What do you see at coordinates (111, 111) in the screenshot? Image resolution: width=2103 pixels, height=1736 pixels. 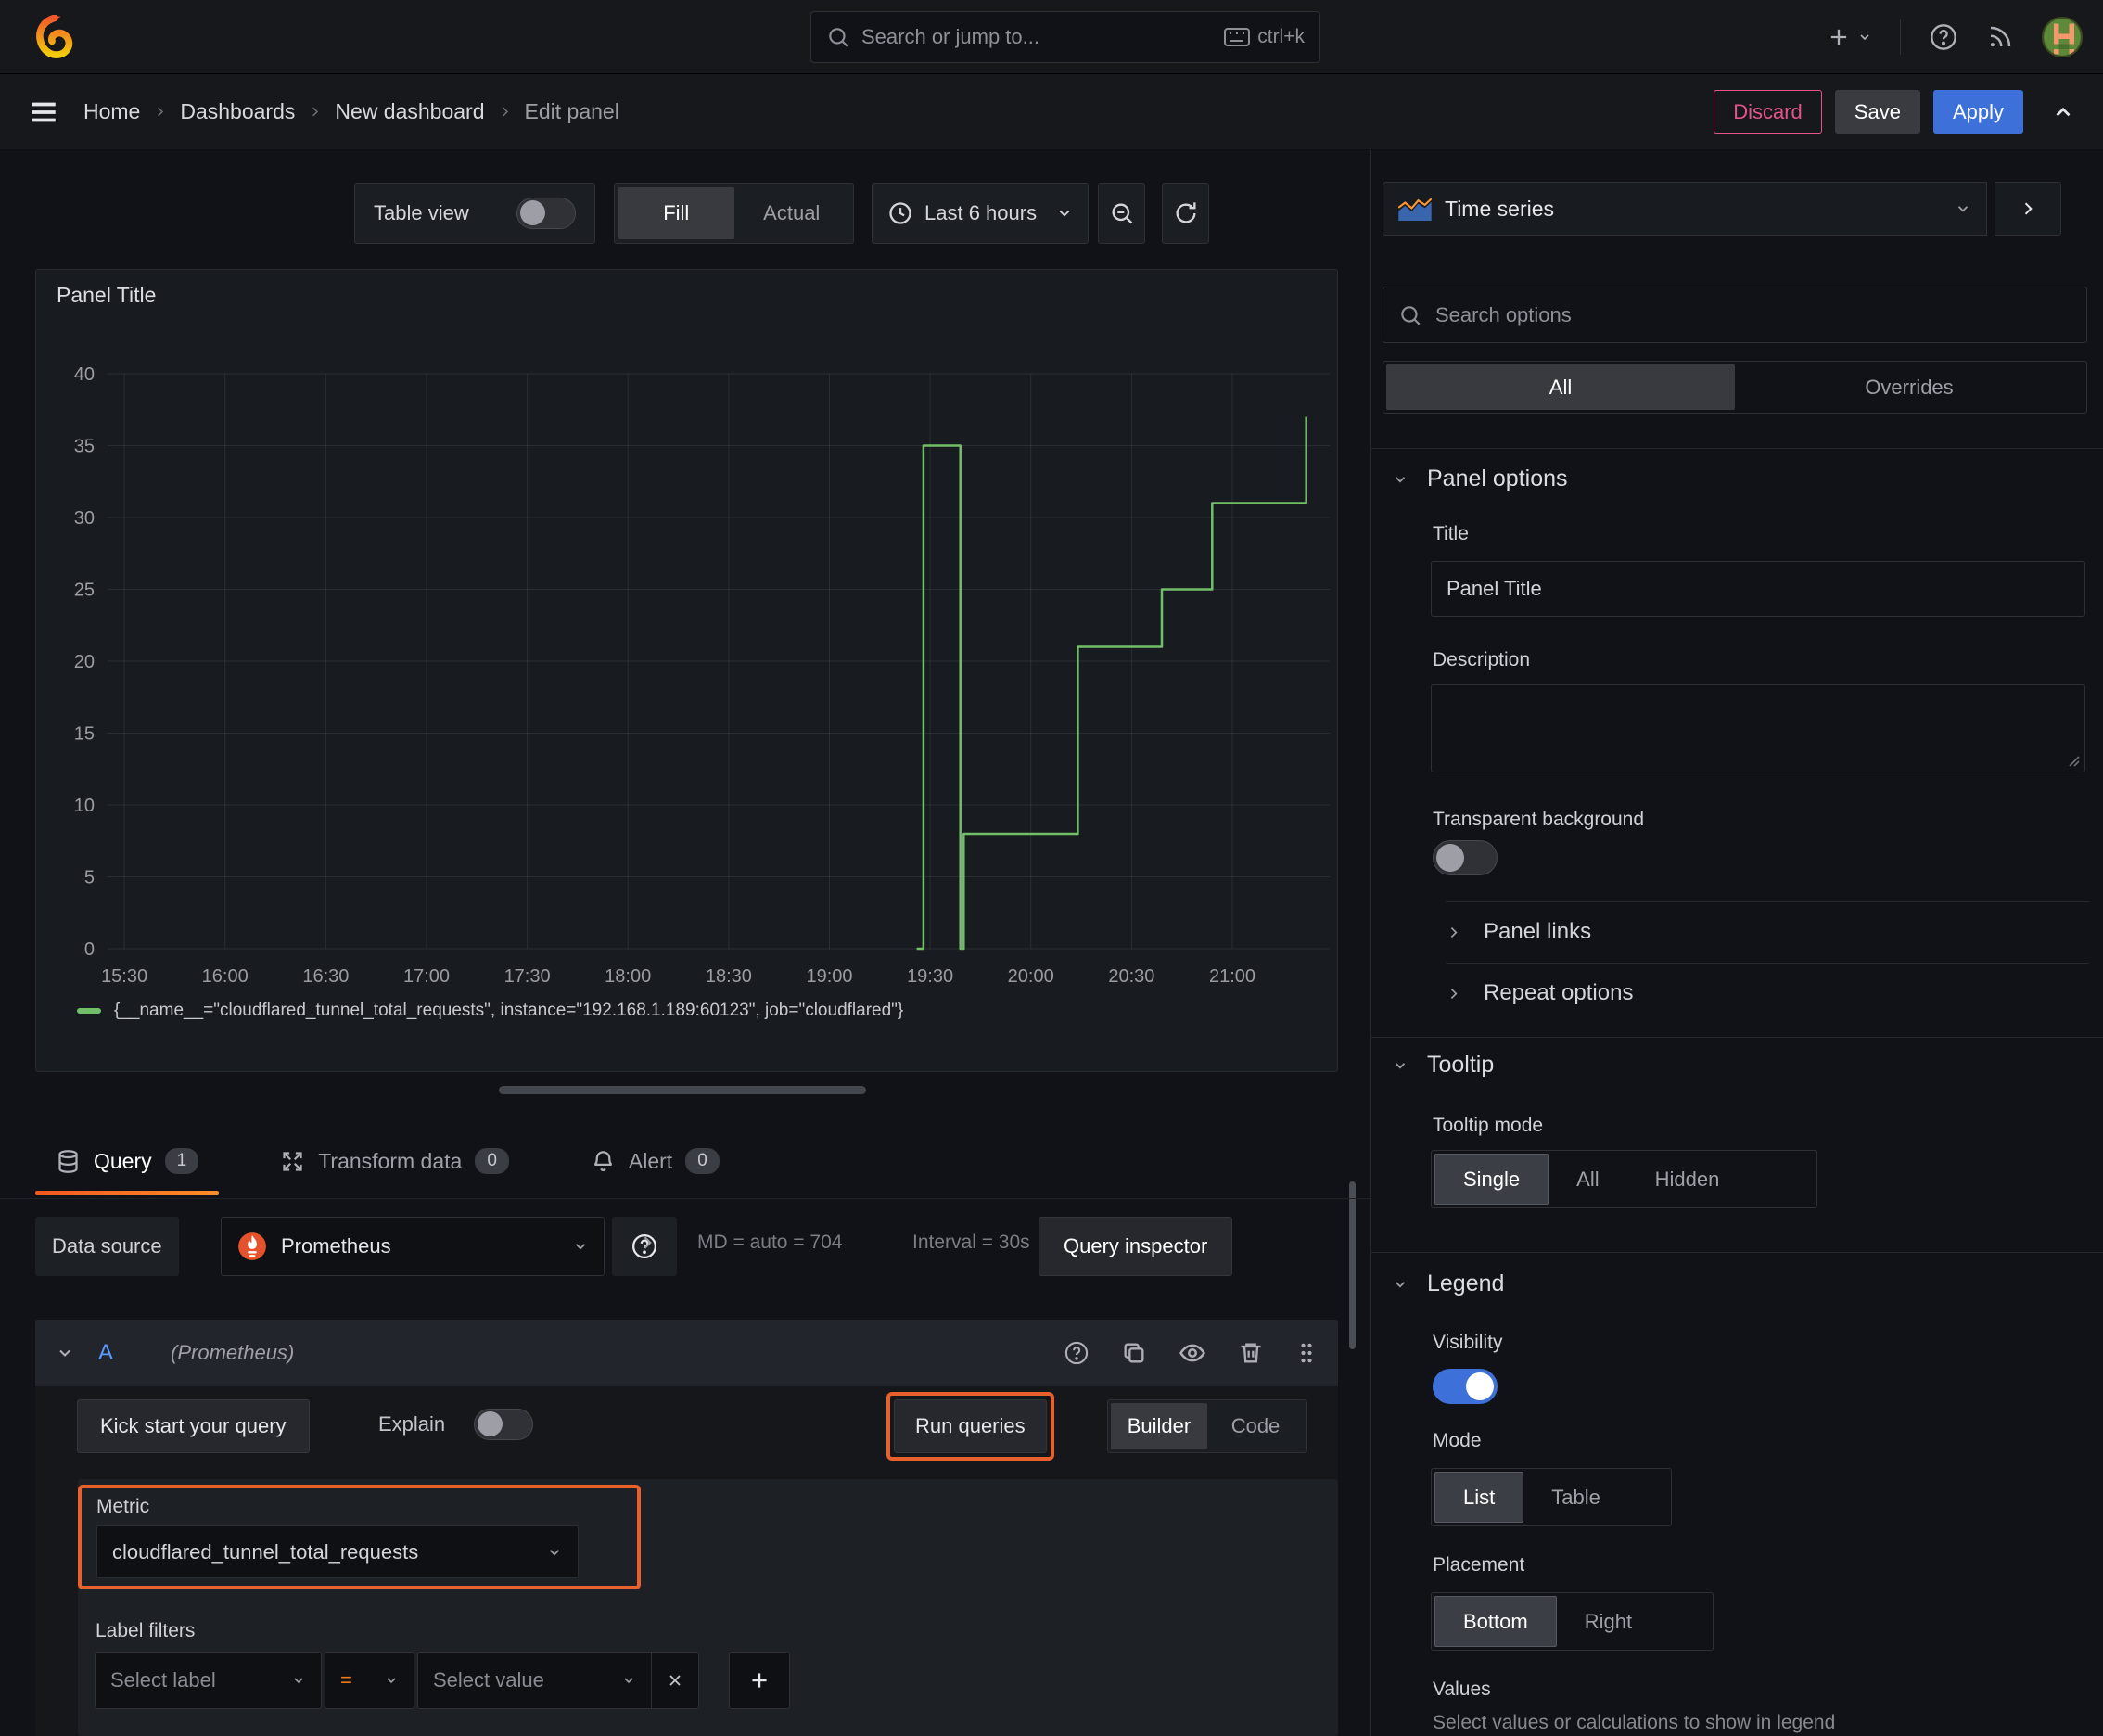 I see `breadcrumb-home: Home` at bounding box center [111, 111].